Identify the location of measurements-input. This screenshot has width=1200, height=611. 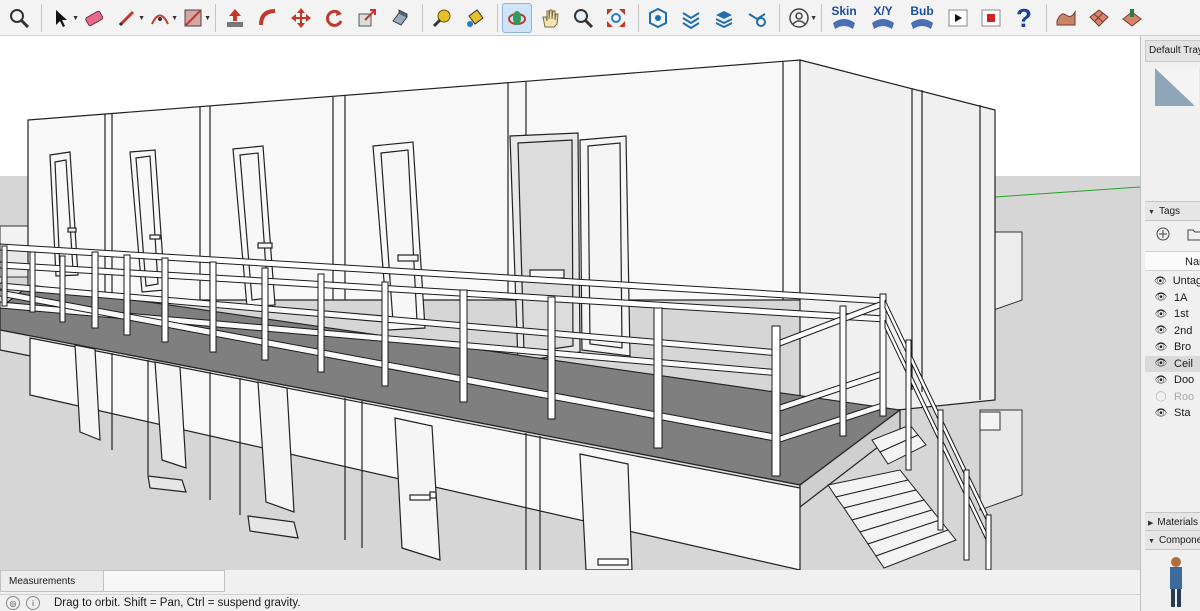
(164, 581).